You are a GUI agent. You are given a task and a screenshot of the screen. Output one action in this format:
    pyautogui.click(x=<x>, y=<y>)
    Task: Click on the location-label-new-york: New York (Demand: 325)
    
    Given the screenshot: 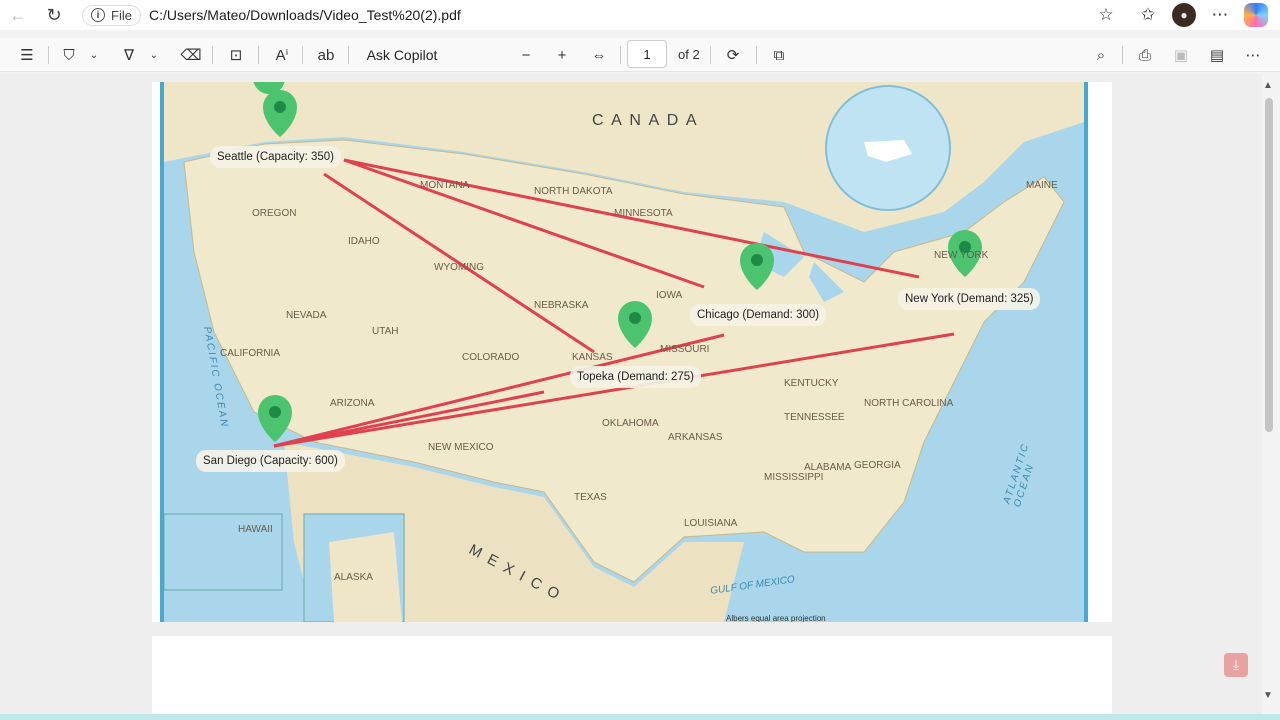 What is the action you would take?
    pyautogui.click(x=969, y=299)
    